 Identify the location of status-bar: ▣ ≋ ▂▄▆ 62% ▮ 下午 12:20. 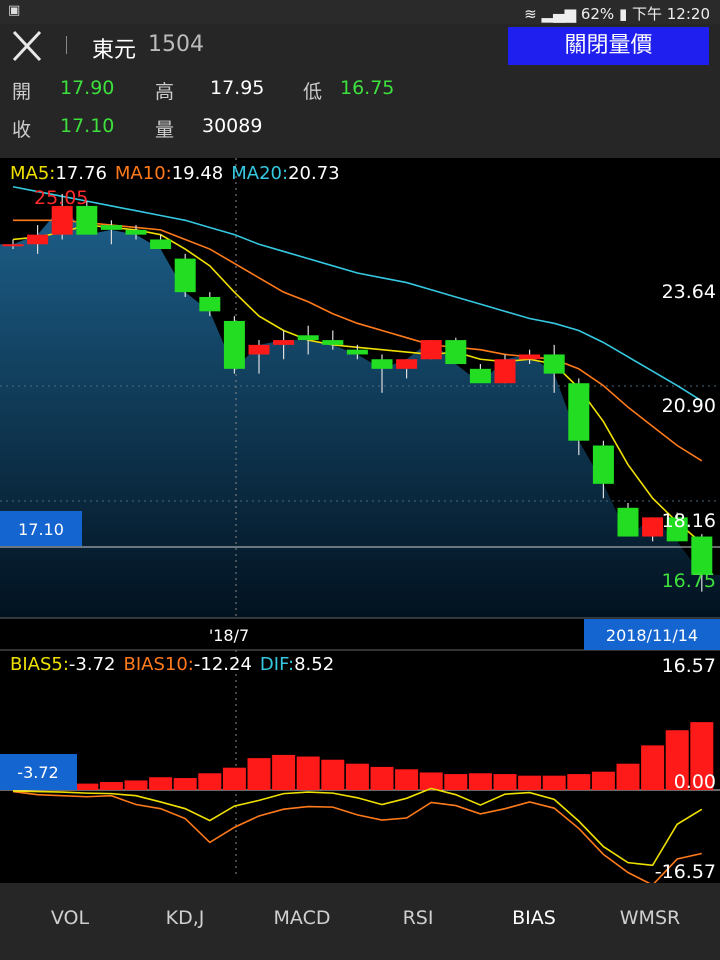
(360, 12).